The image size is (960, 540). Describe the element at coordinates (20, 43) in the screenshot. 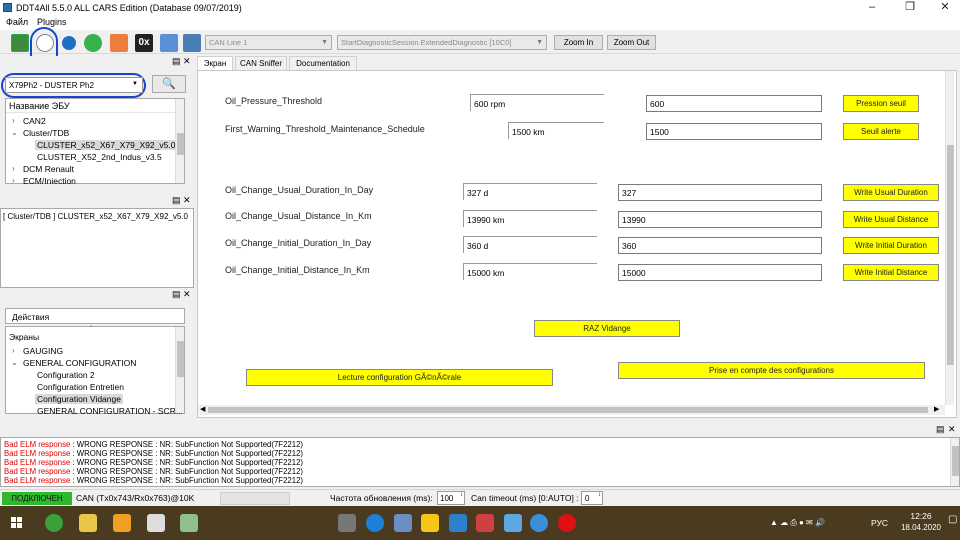

I see `connect-icon` at that location.